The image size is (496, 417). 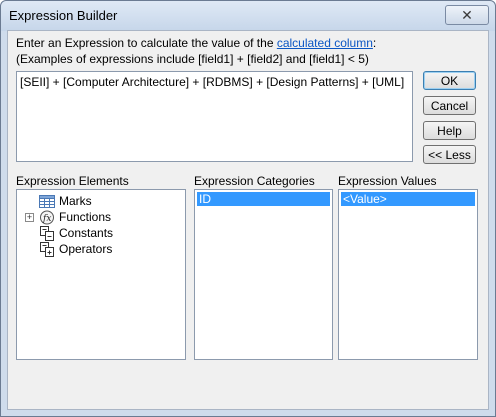 What do you see at coordinates (75, 201) in the screenshot?
I see `tree-item-label: Marks` at bounding box center [75, 201].